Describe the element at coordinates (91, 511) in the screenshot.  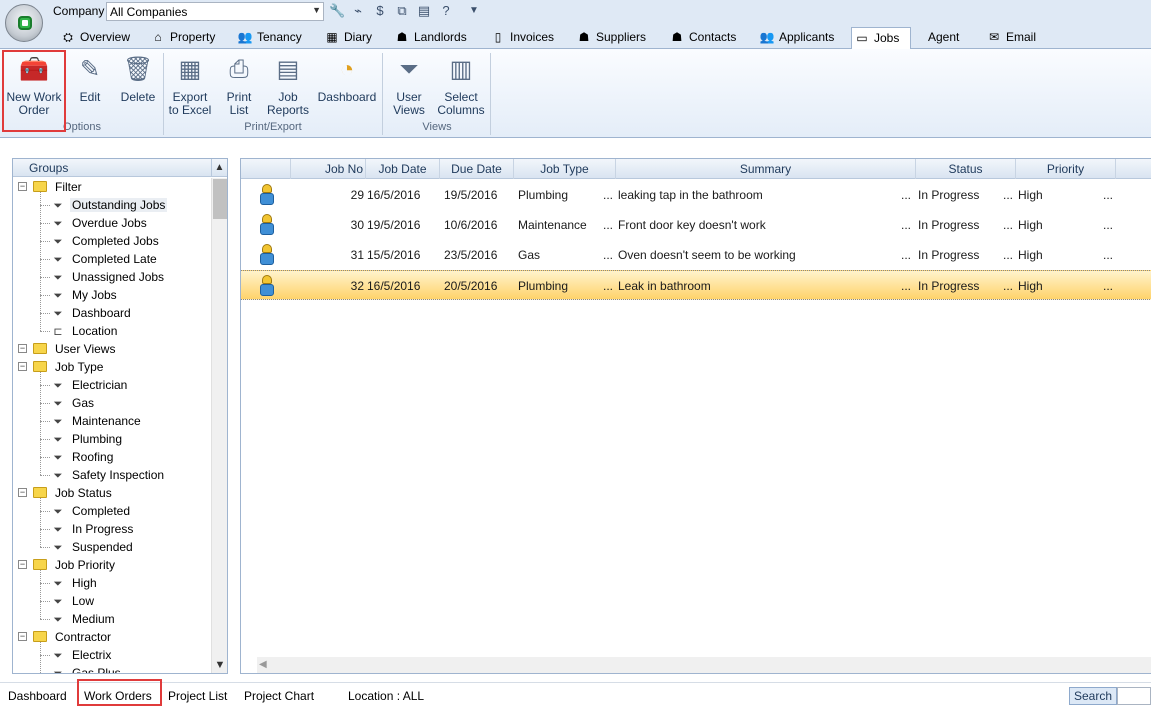
I see `tree-item: ⏷ Completed` at that location.